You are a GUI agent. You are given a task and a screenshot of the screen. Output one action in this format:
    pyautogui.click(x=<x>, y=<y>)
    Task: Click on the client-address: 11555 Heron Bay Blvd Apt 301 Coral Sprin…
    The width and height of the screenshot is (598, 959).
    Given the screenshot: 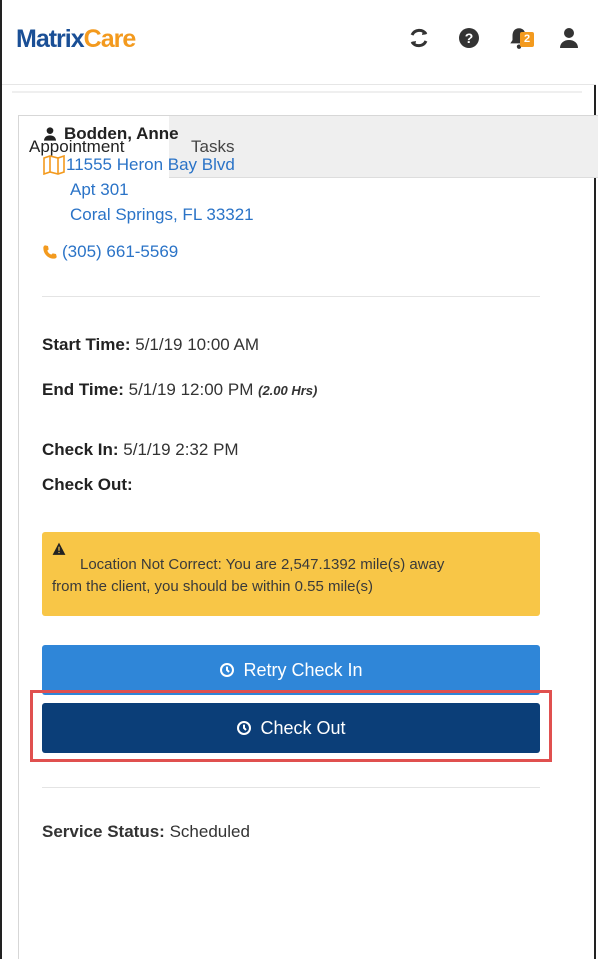 What is the action you would take?
    pyautogui.click(x=148, y=189)
    